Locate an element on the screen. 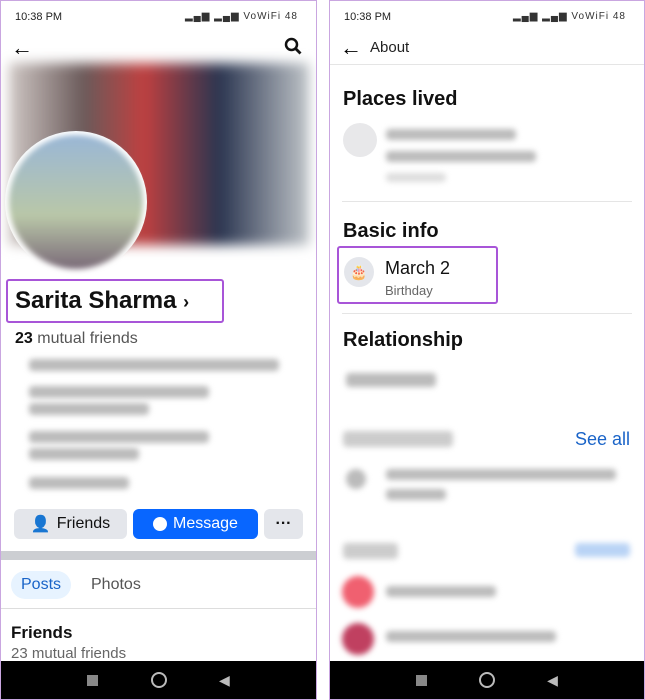 The width and height of the screenshot is (645, 700). place-icon is located at coordinates (360, 140).